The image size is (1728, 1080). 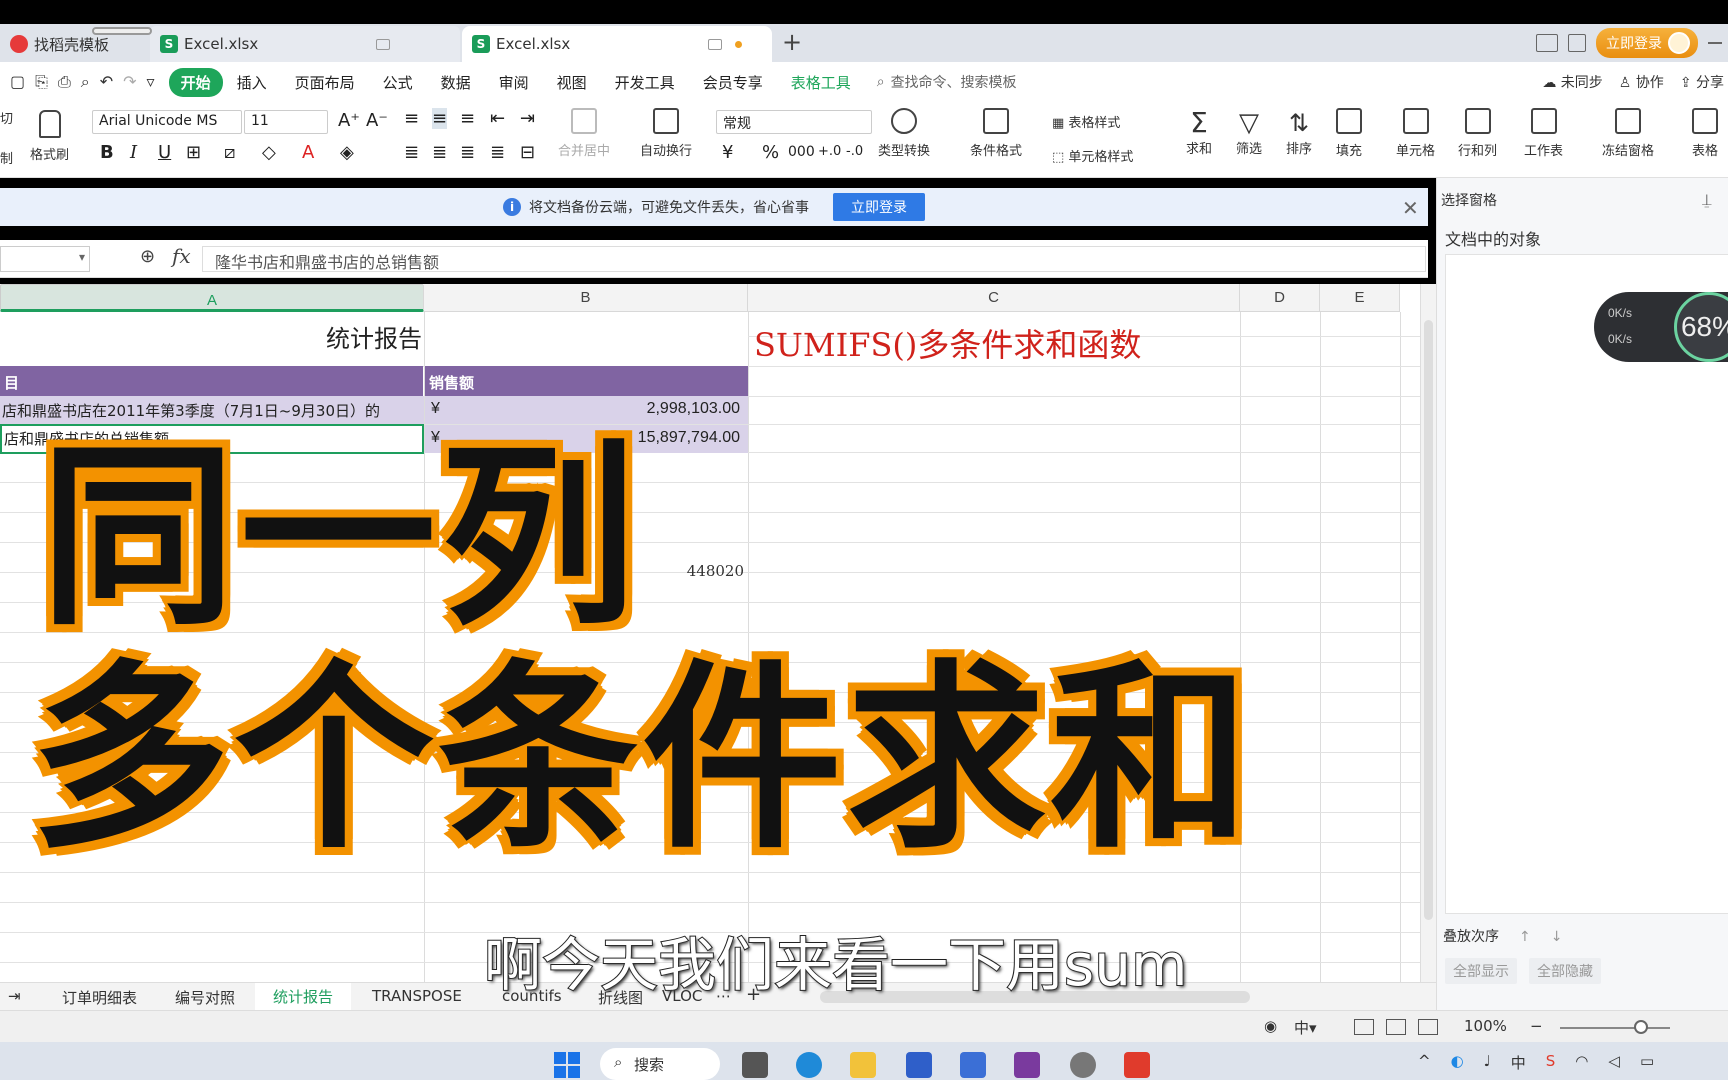 What do you see at coordinates (1137, 1065) in the screenshot?
I see `wps-icon` at bounding box center [1137, 1065].